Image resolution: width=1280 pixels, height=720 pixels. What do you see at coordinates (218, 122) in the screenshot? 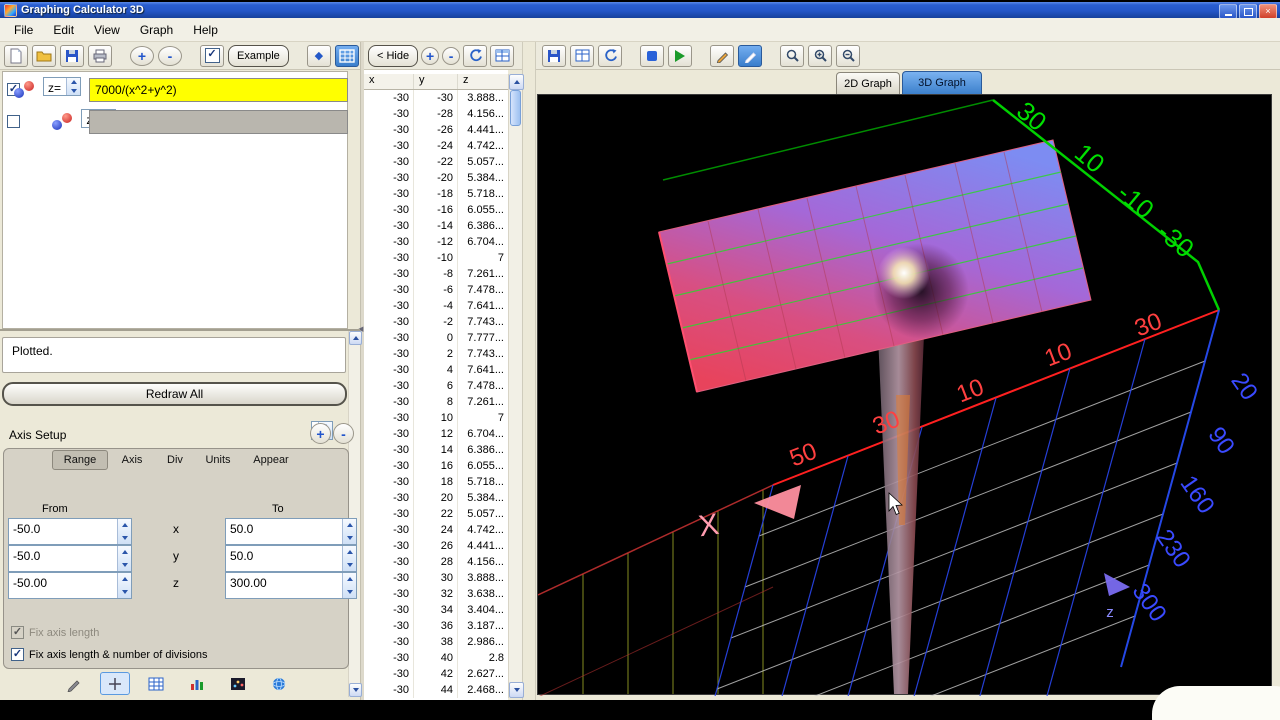
I see `equation2-input` at bounding box center [218, 122].